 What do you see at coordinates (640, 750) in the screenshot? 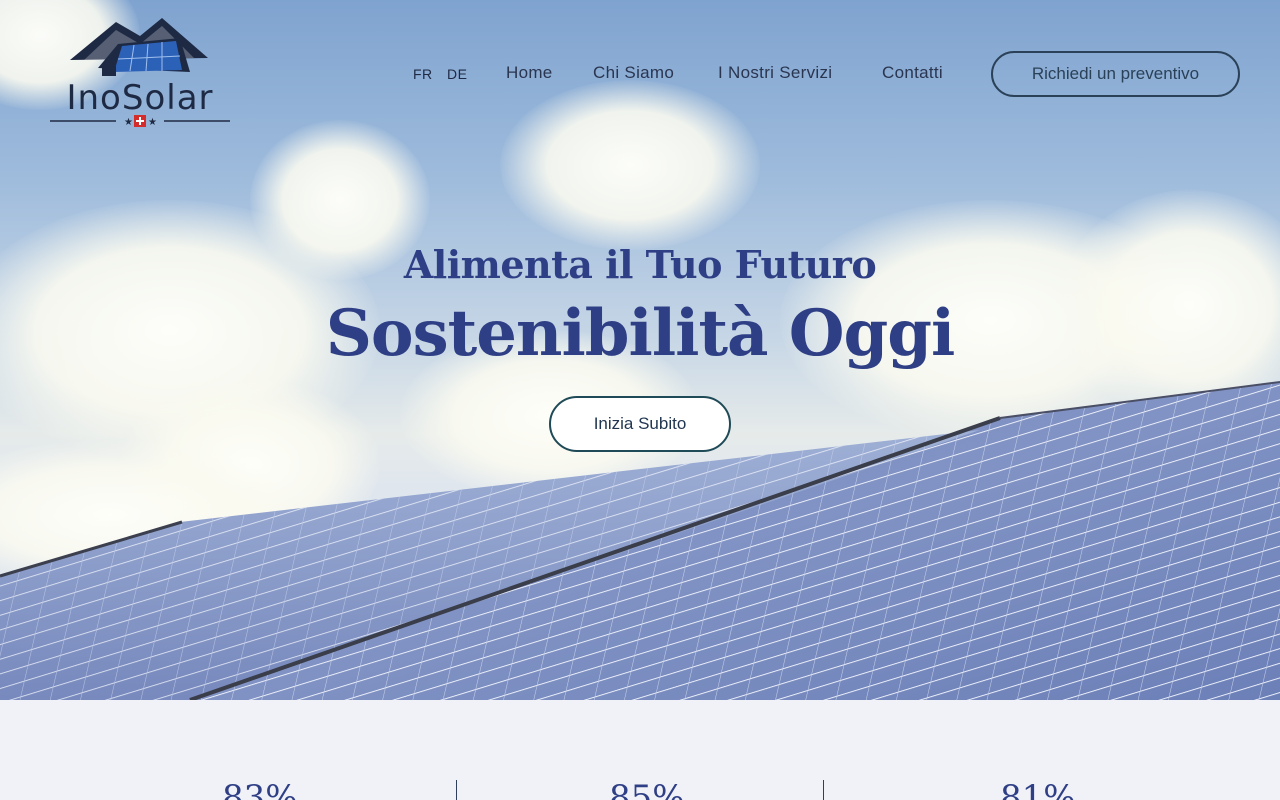
I see `stats-section: 83% 85% 81%` at bounding box center [640, 750].